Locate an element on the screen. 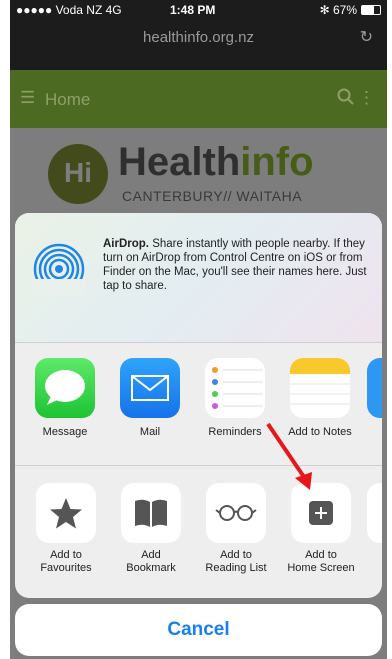 This screenshot has width=392, height=659. carrier-label: ●●●●● Voda NZ 4G is located at coordinates (69, 10).